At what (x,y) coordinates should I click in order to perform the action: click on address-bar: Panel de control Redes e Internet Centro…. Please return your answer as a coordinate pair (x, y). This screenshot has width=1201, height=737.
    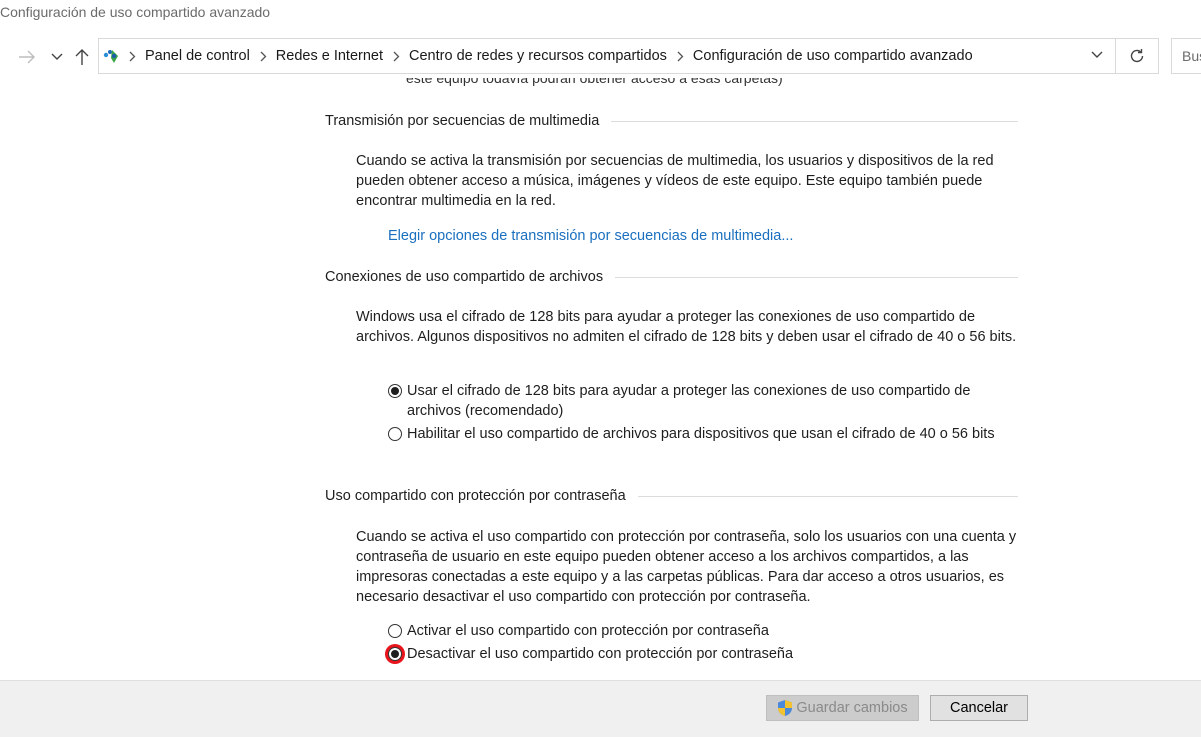
    Looking at the image, I should click on (607, 56).